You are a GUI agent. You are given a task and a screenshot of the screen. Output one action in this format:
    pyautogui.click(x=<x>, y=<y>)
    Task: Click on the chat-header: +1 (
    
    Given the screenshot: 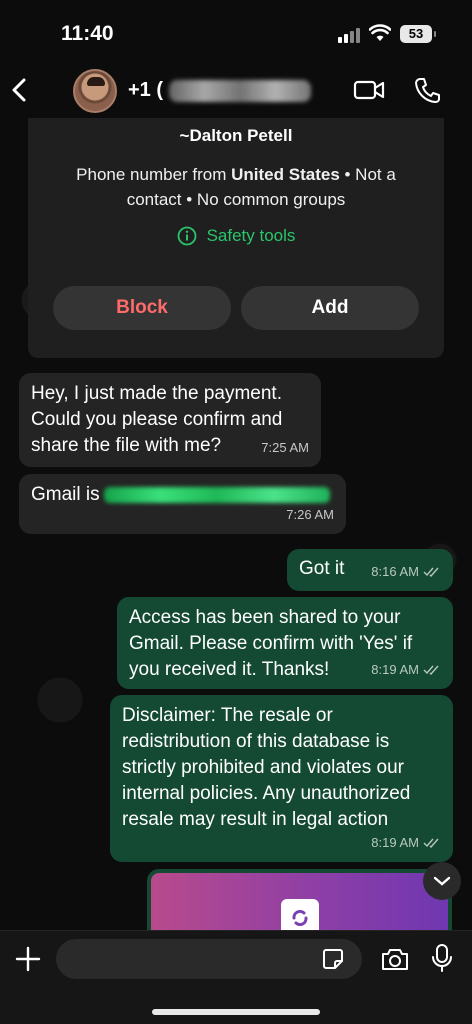 What is the action you would take?
    pyautogui.click(x=236, y=91)
    